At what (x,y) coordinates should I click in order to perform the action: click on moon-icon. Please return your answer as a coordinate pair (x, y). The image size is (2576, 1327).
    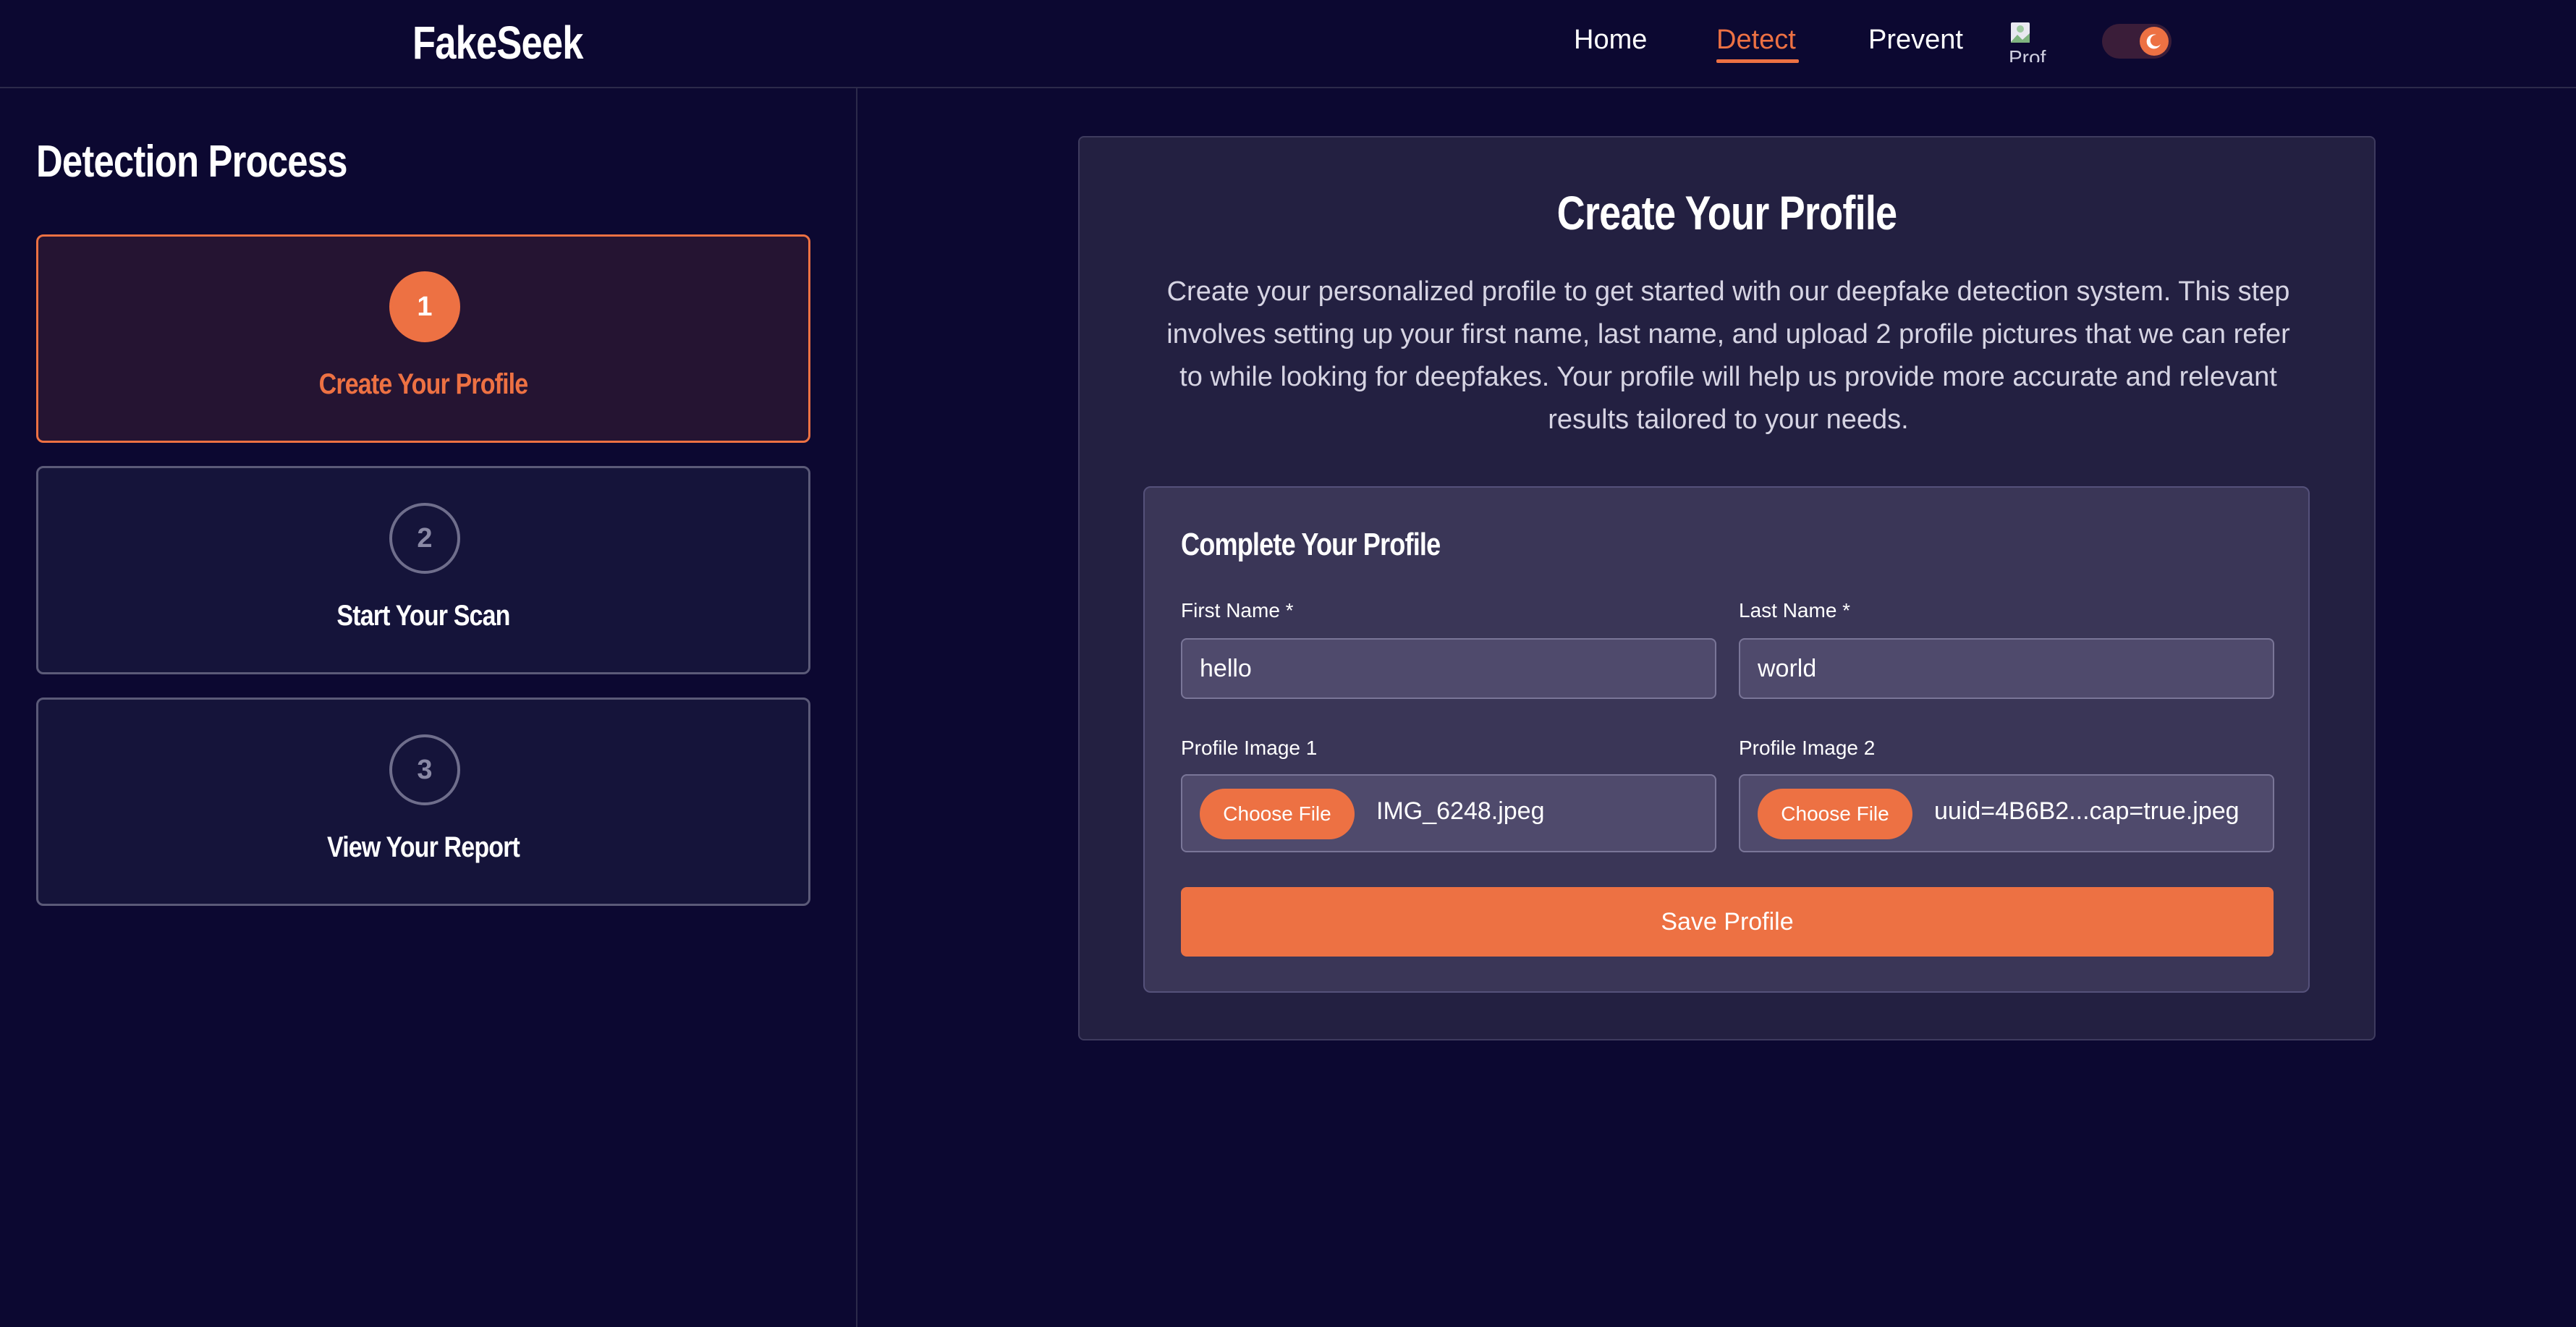
    Looking at the image, I should click on (2154, 41).